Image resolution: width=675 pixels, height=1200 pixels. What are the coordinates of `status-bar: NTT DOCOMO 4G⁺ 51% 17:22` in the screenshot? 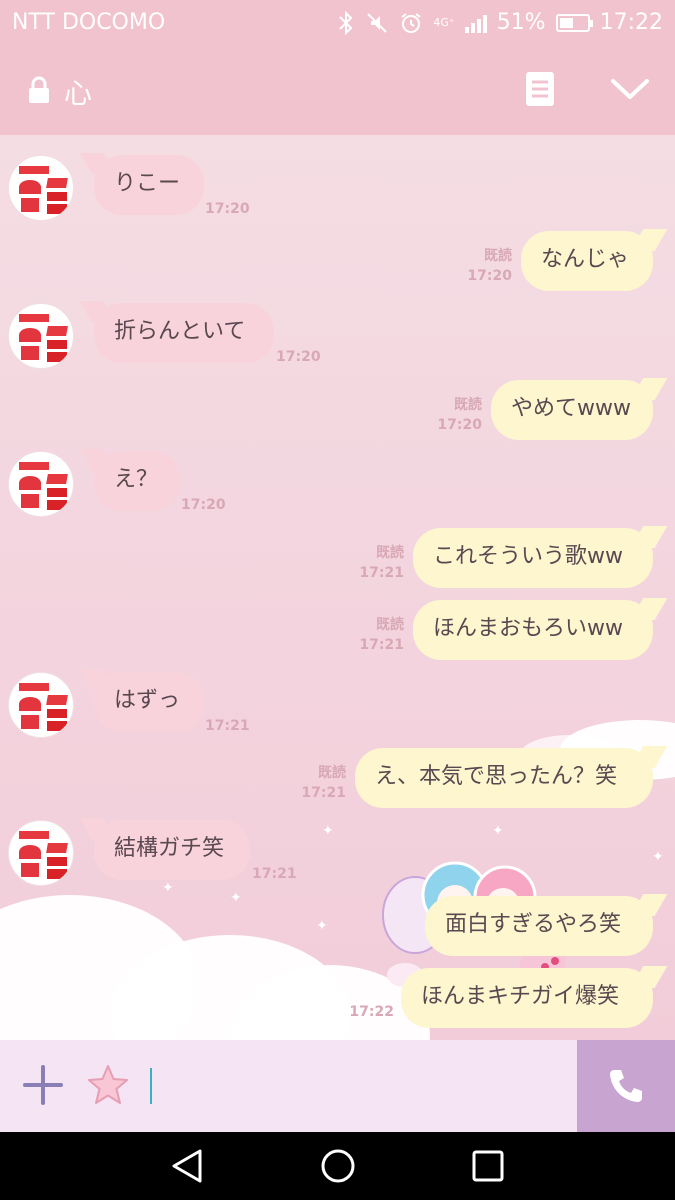 It's located at (337, 24).